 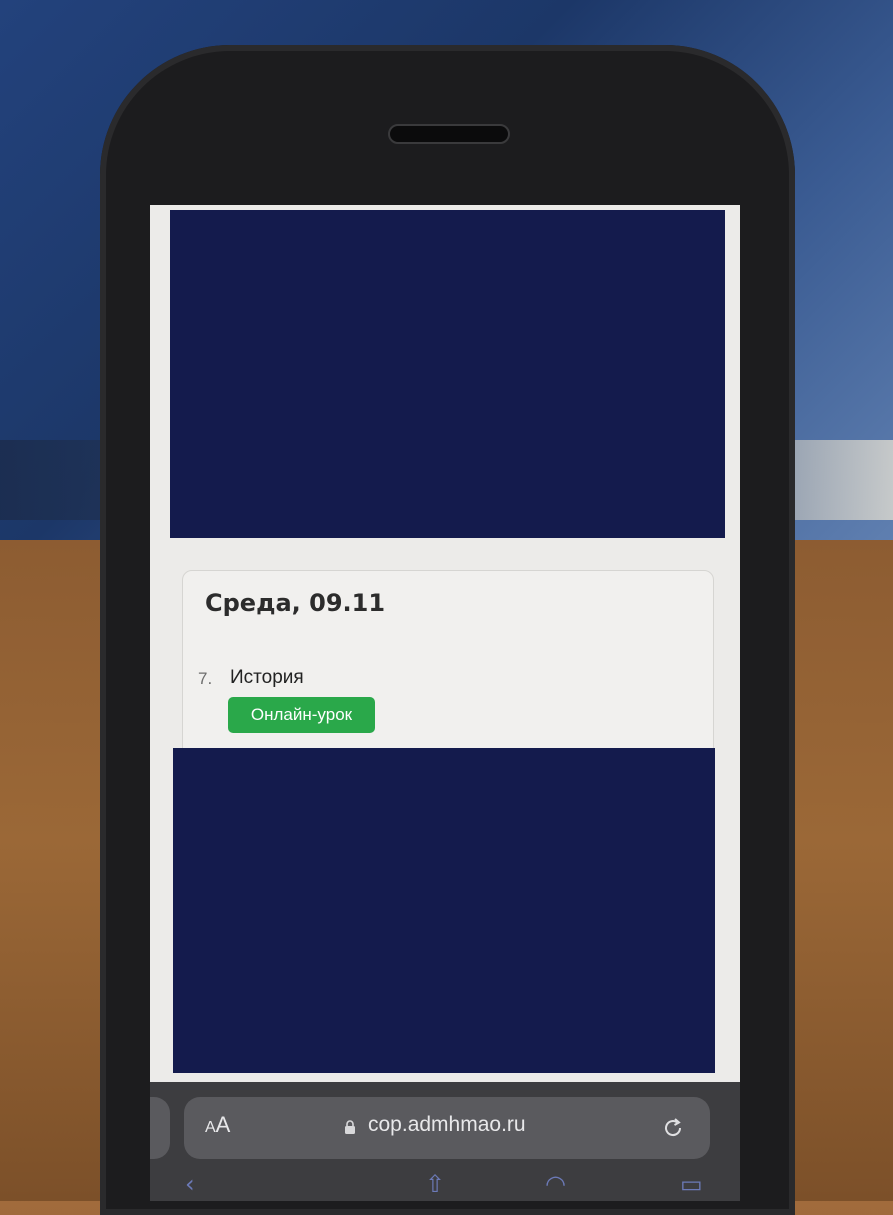 I want to click on tabs-icon: ▭, so click(x=691, y=1184).